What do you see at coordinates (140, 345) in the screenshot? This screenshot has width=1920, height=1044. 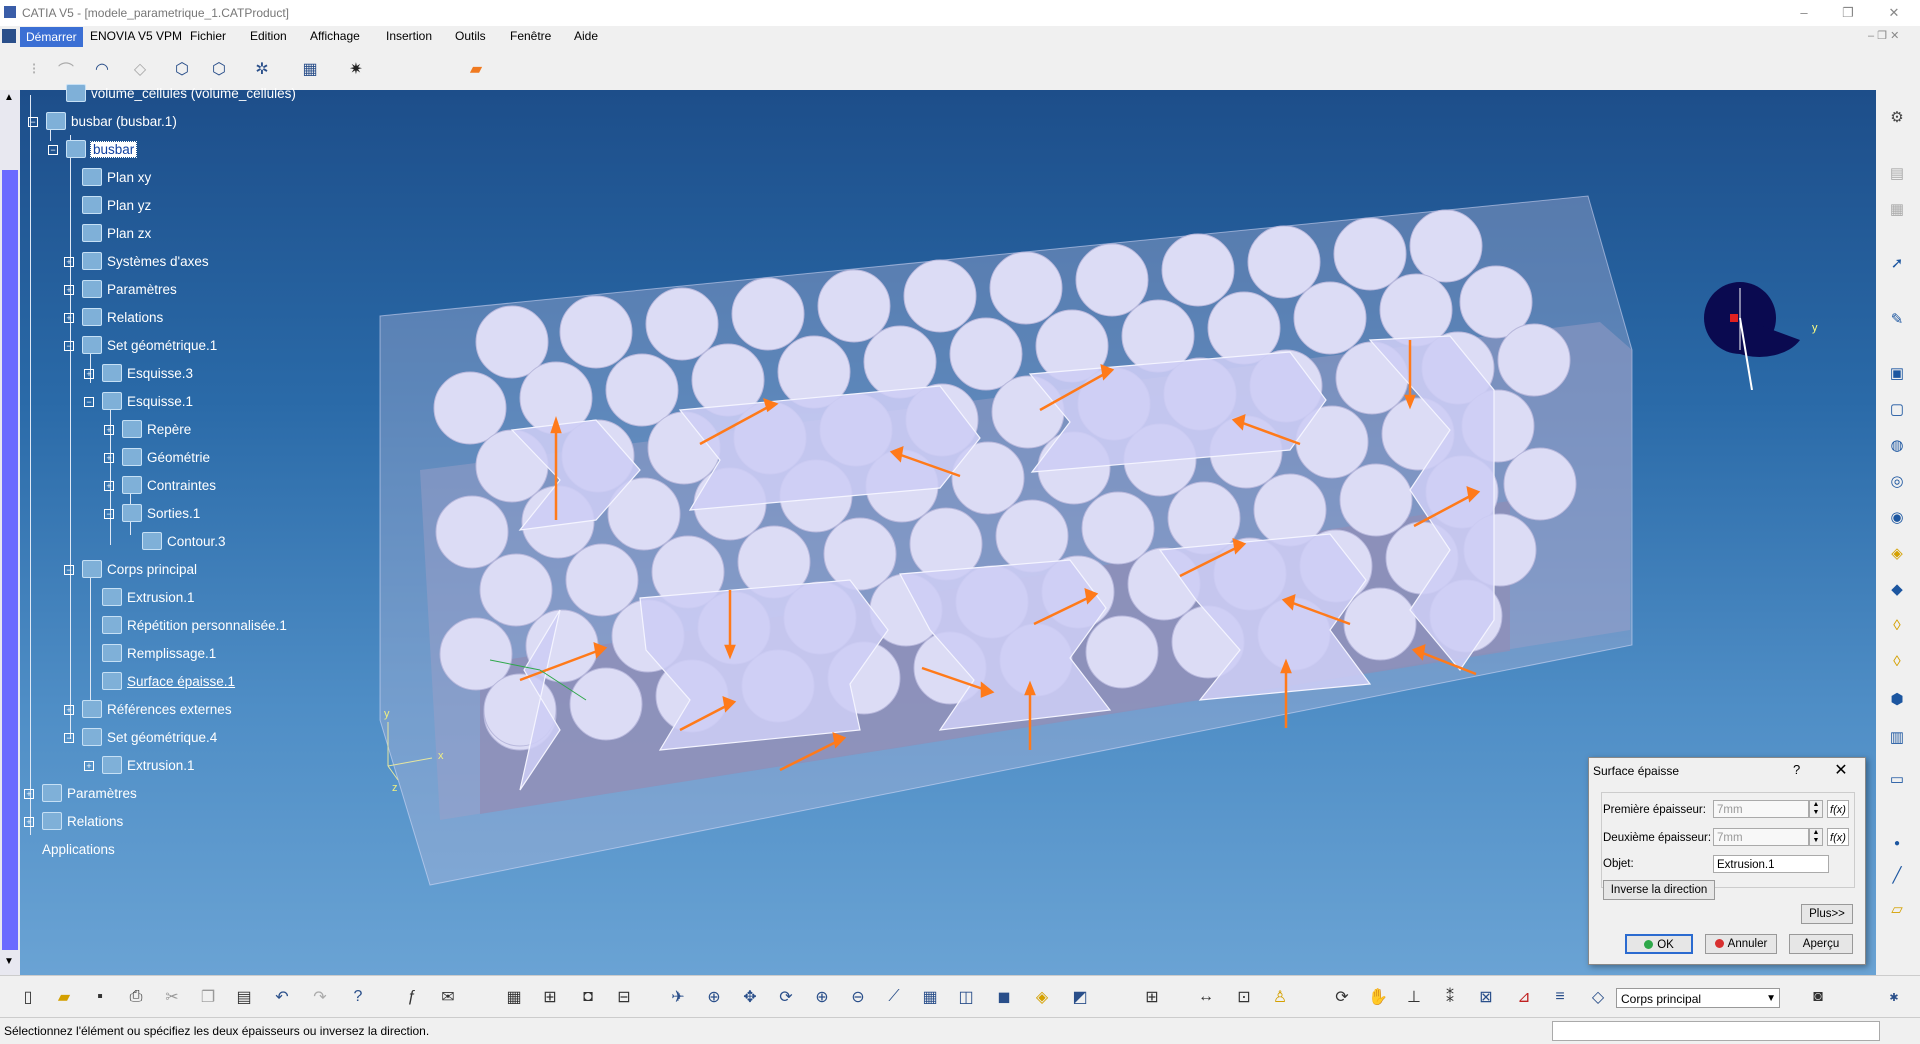 I see `tree-node-set-geometrique-1: − Set géométrique.1` at bounding box center [140, 345].